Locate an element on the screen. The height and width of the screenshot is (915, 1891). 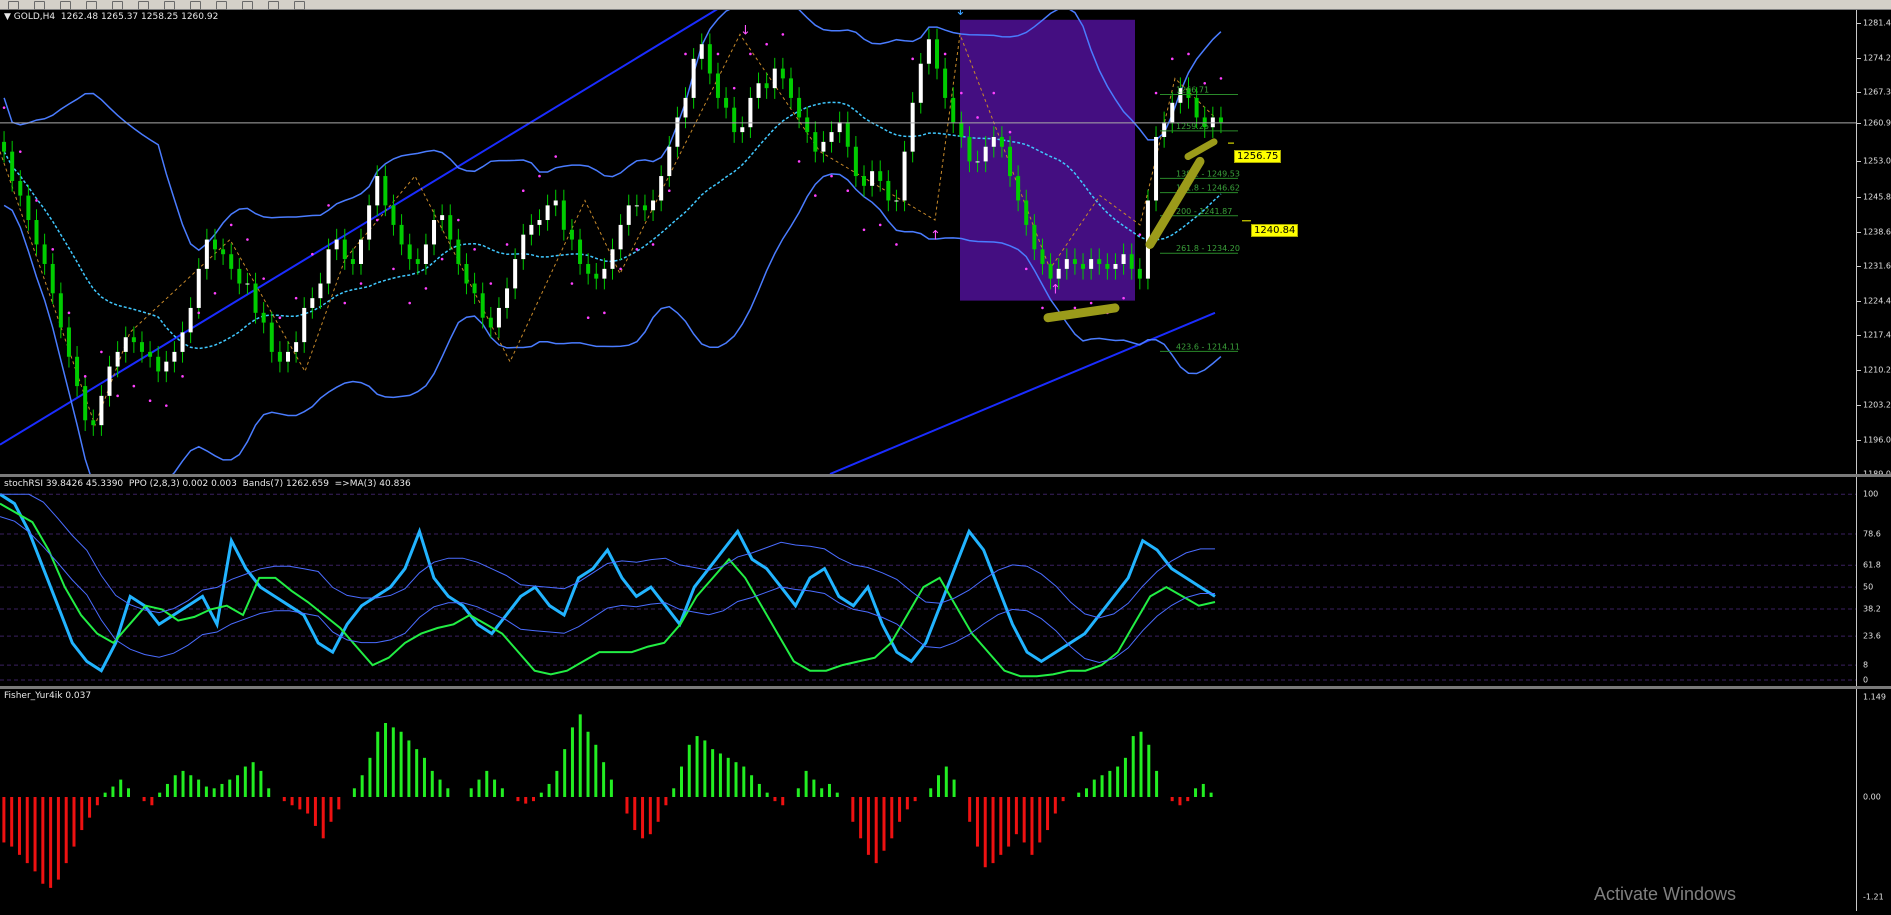
stoch-tick-label: 8 is located at coordinates (1866, 665).